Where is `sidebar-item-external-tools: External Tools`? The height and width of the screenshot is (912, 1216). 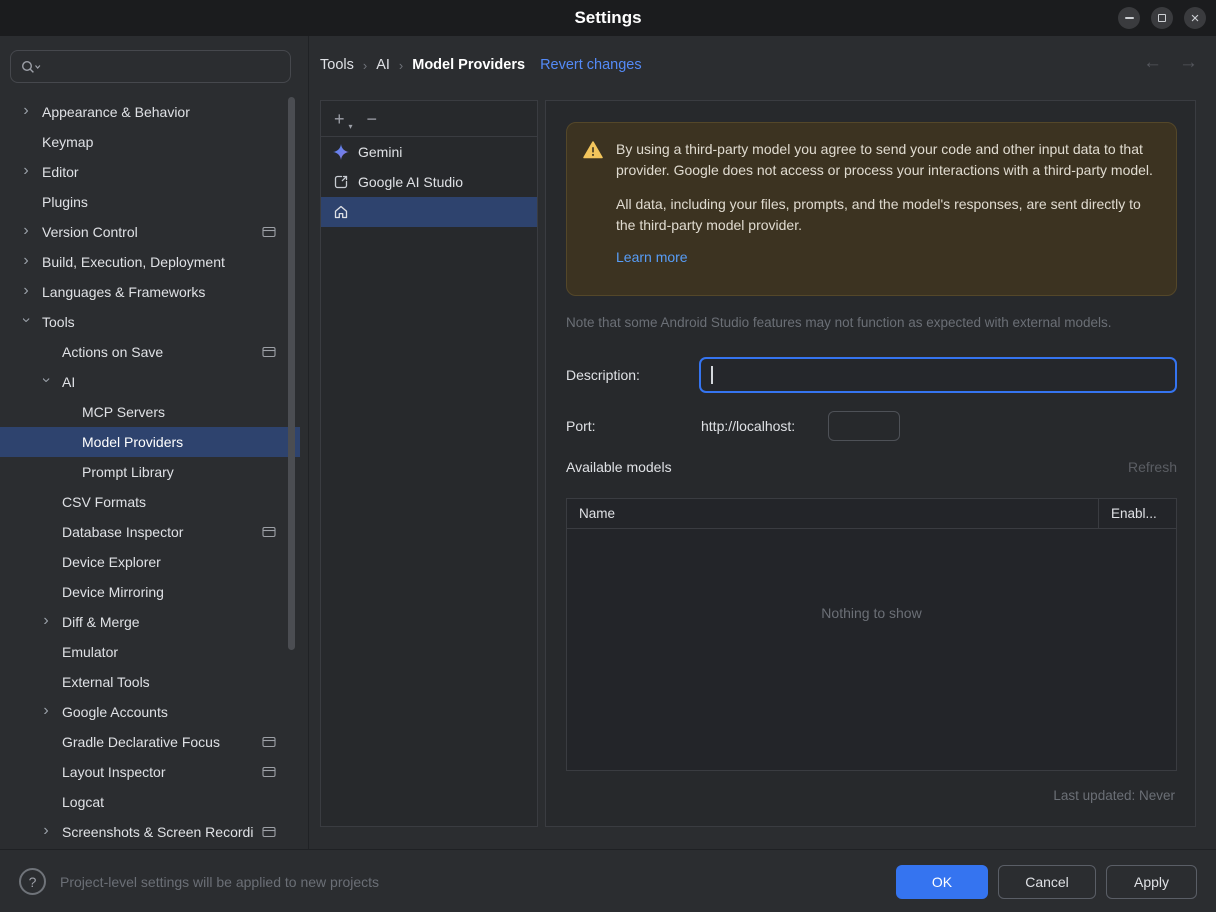 sidebar-item-external-tools: External Tools is located at coordinates (150, 682).